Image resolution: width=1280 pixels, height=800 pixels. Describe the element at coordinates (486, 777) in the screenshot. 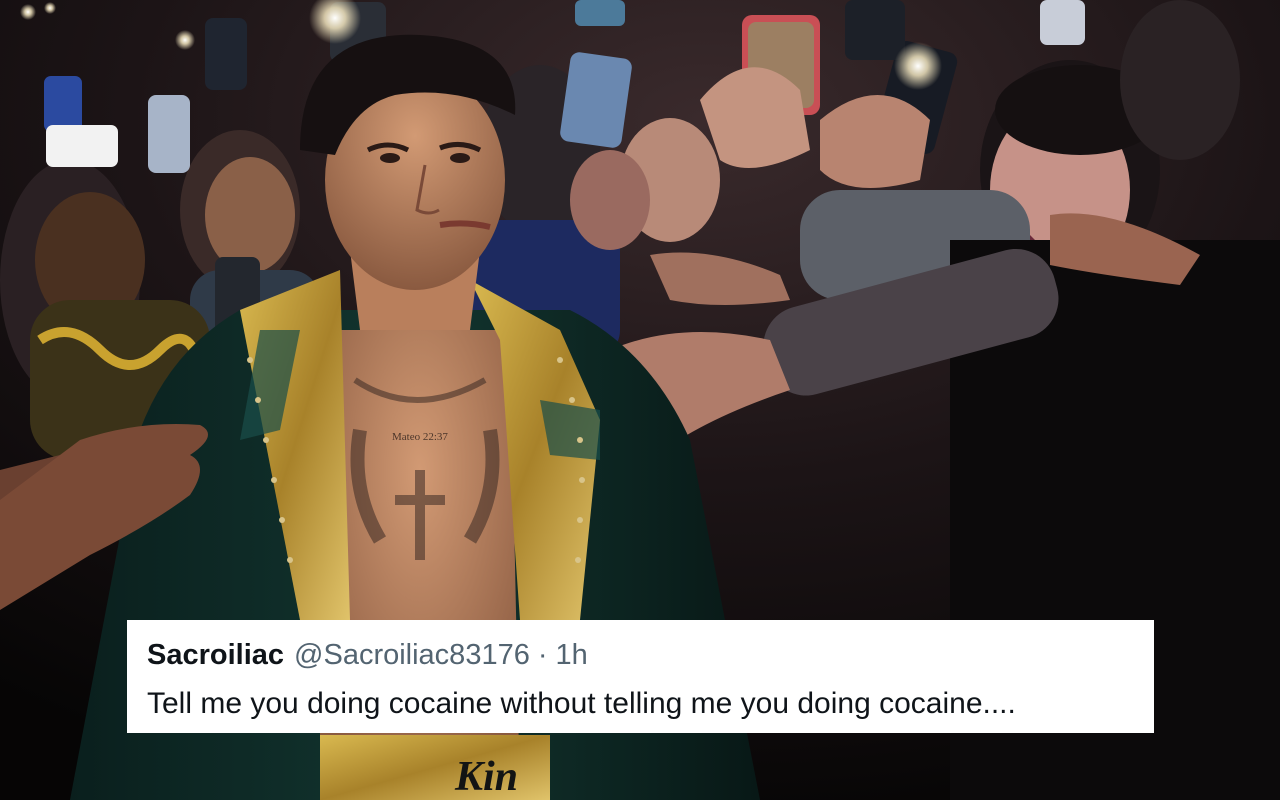

I see `trunks-lettering: Kin` at that location.